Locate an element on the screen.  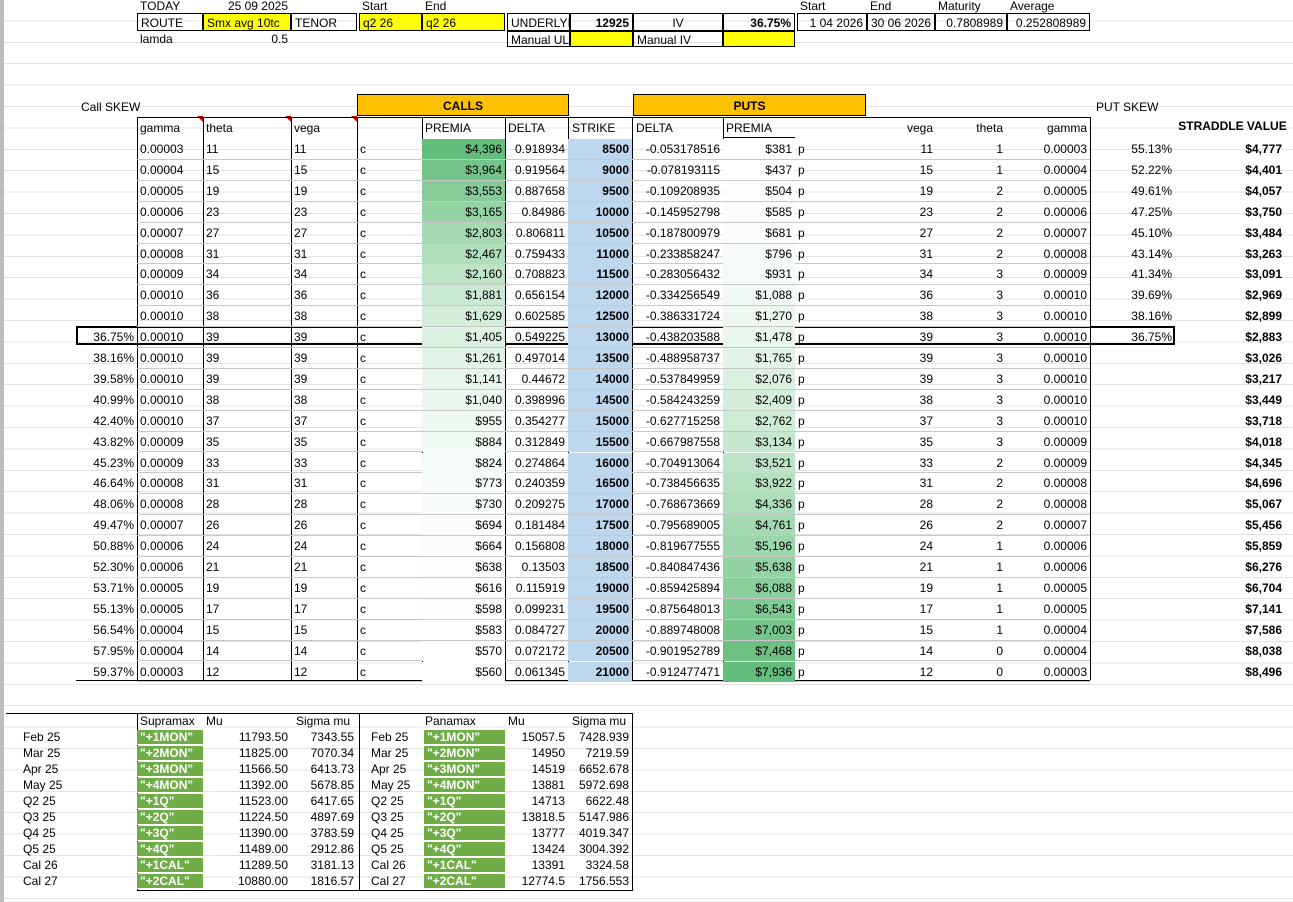
call-theta-cell: 12 is located at coordinates (247, 672).